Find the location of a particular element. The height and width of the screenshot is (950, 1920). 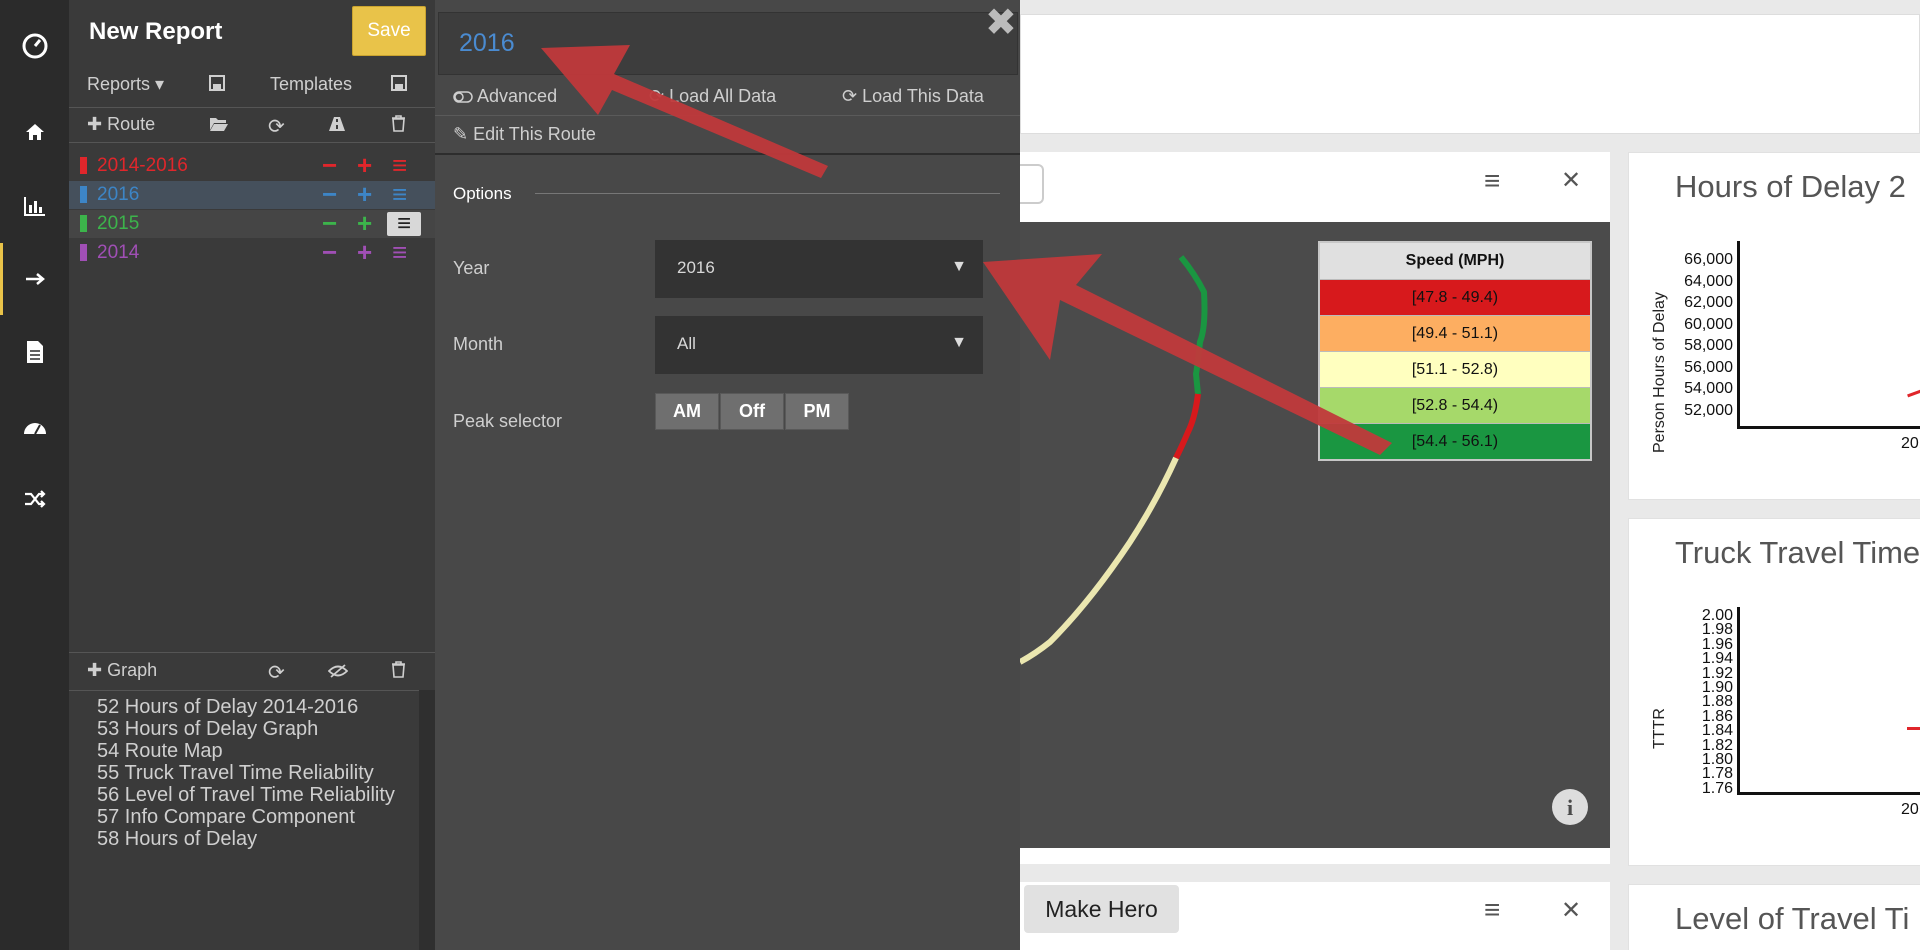

save-report-icon is located at coordinates (217, 85).